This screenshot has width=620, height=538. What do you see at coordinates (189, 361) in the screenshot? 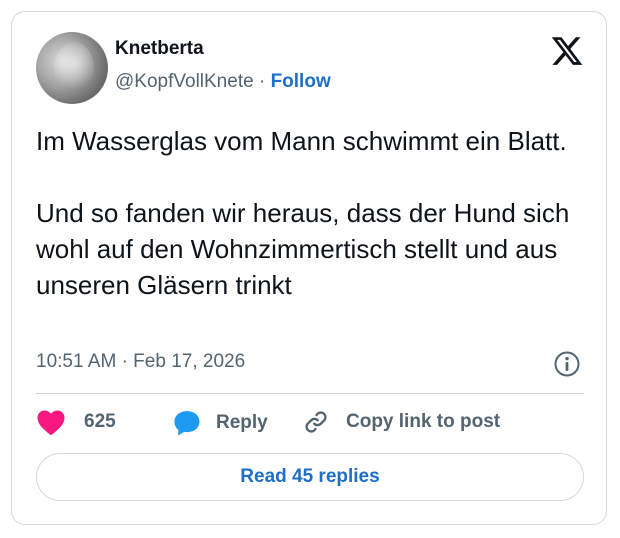
I see `tweet-date: Feb 17, 2026` at bounding box center [189, 361].